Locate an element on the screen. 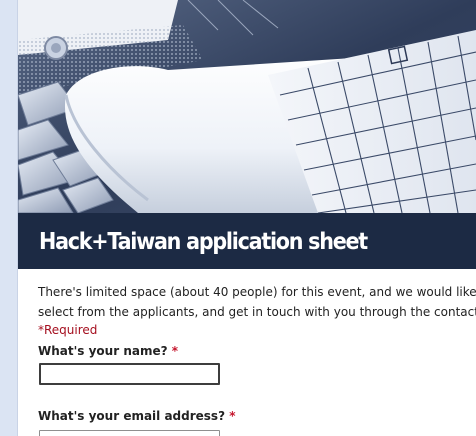 The image size is (476, 436). question-email-label: What's your email address? * is located at coordinates (137, 416).